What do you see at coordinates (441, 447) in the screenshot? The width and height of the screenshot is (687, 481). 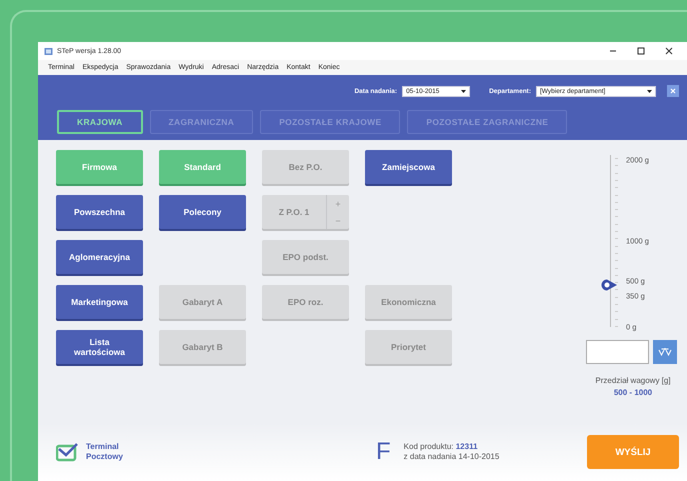 I see `product-code-text: Kod produktu: 12311` at bounding box center [441, 447].